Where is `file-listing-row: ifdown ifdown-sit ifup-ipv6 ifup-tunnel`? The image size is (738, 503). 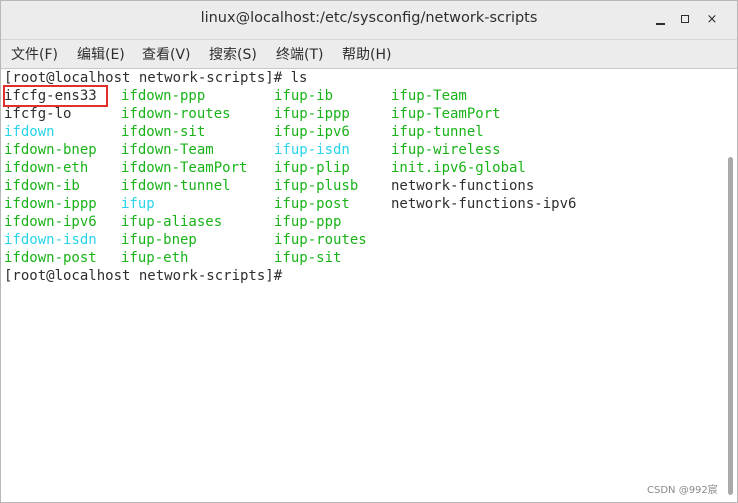 file-listing-row: ifdown ifdown-sit ifup-ipv6 ifup-tunnel is located at coordinates (362, 132).